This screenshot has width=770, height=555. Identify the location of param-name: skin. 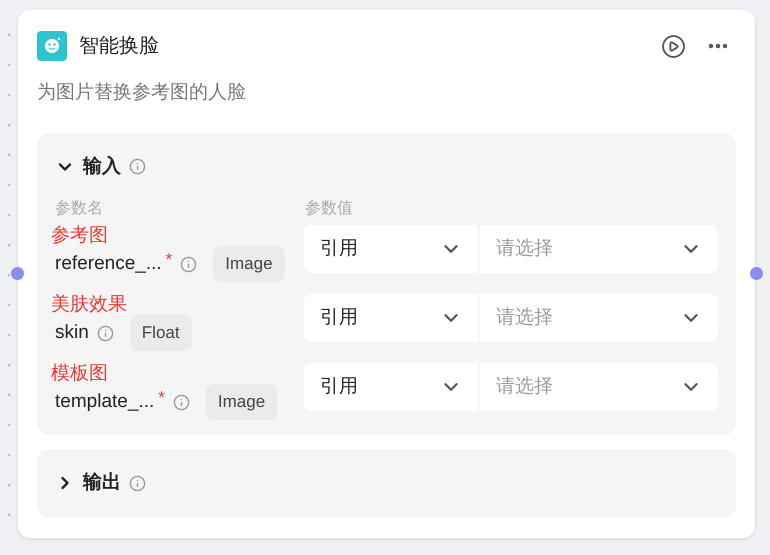
(72, 332).